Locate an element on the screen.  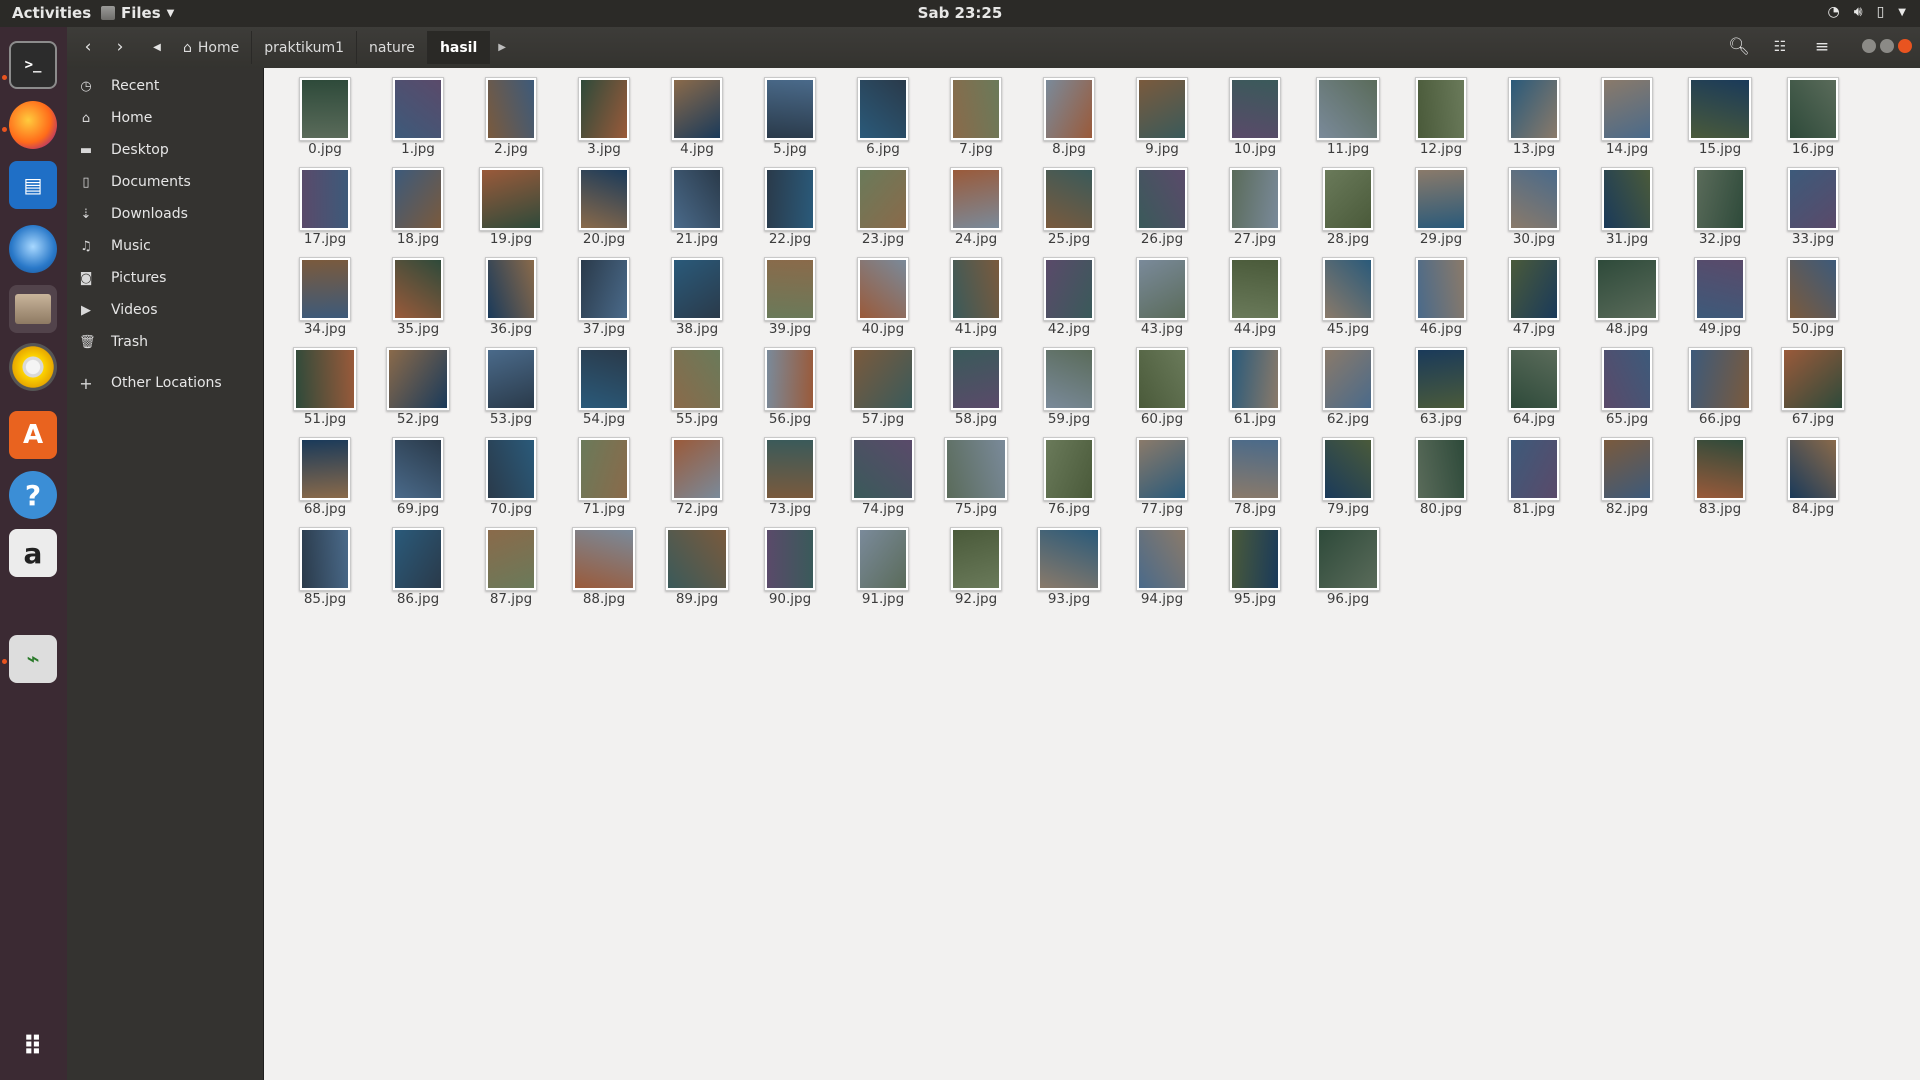
file-item: 92.jpg is located at coordinates (976, 566).